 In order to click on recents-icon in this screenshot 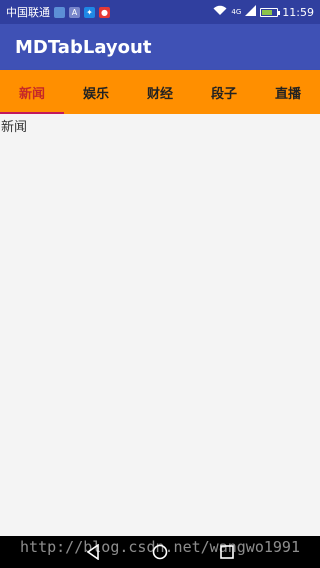, I will do `click(227, 552)`.